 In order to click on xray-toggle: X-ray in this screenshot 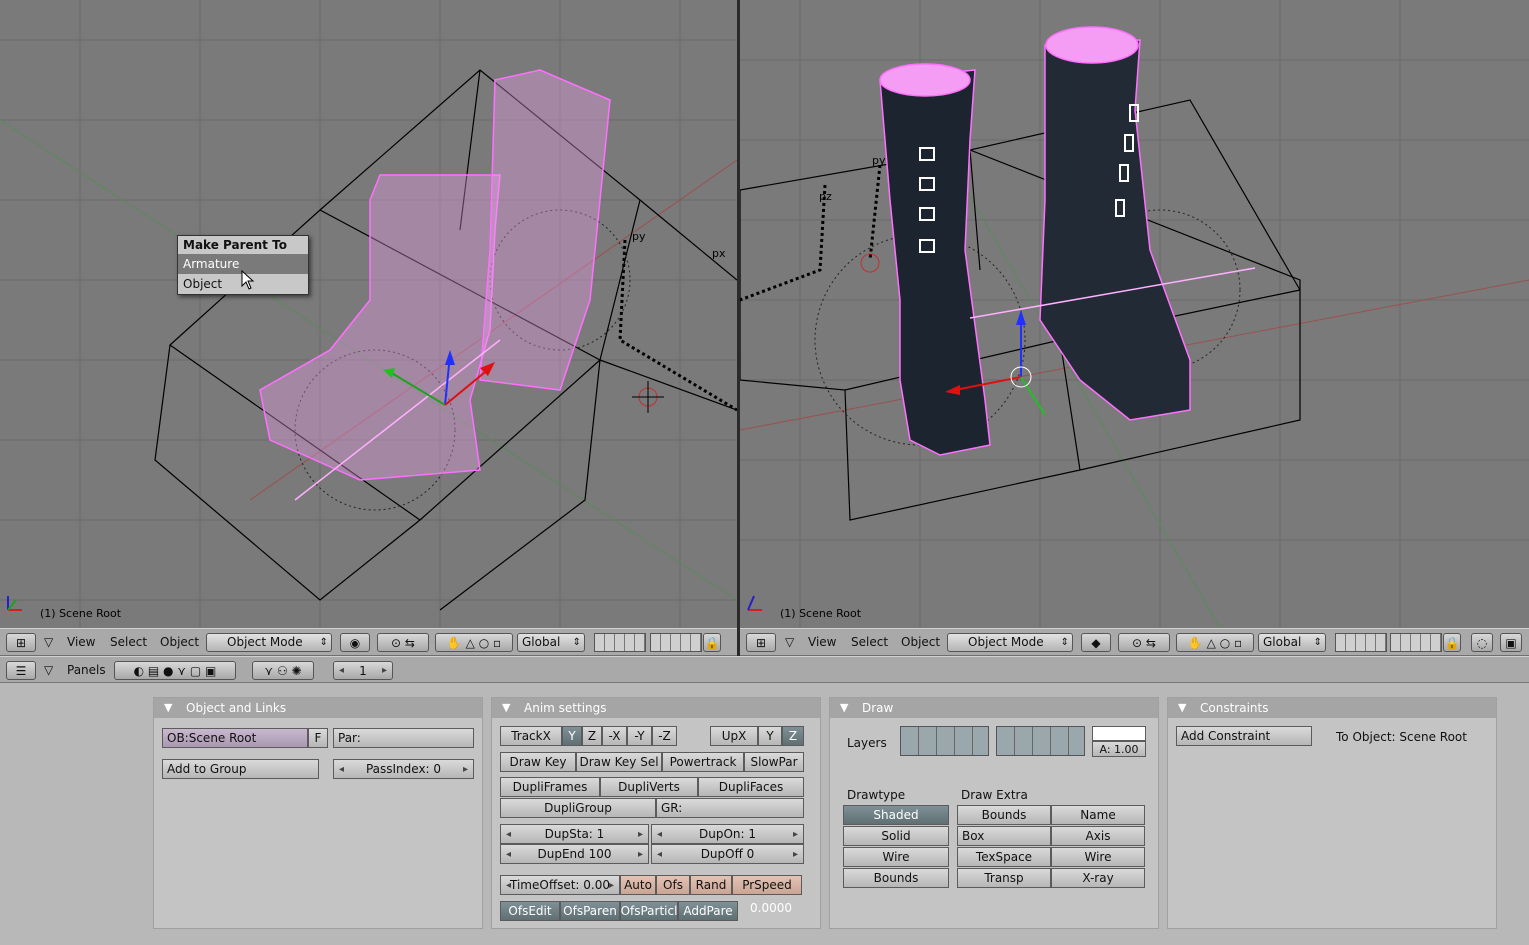, I will do `click(1098, 878)`.